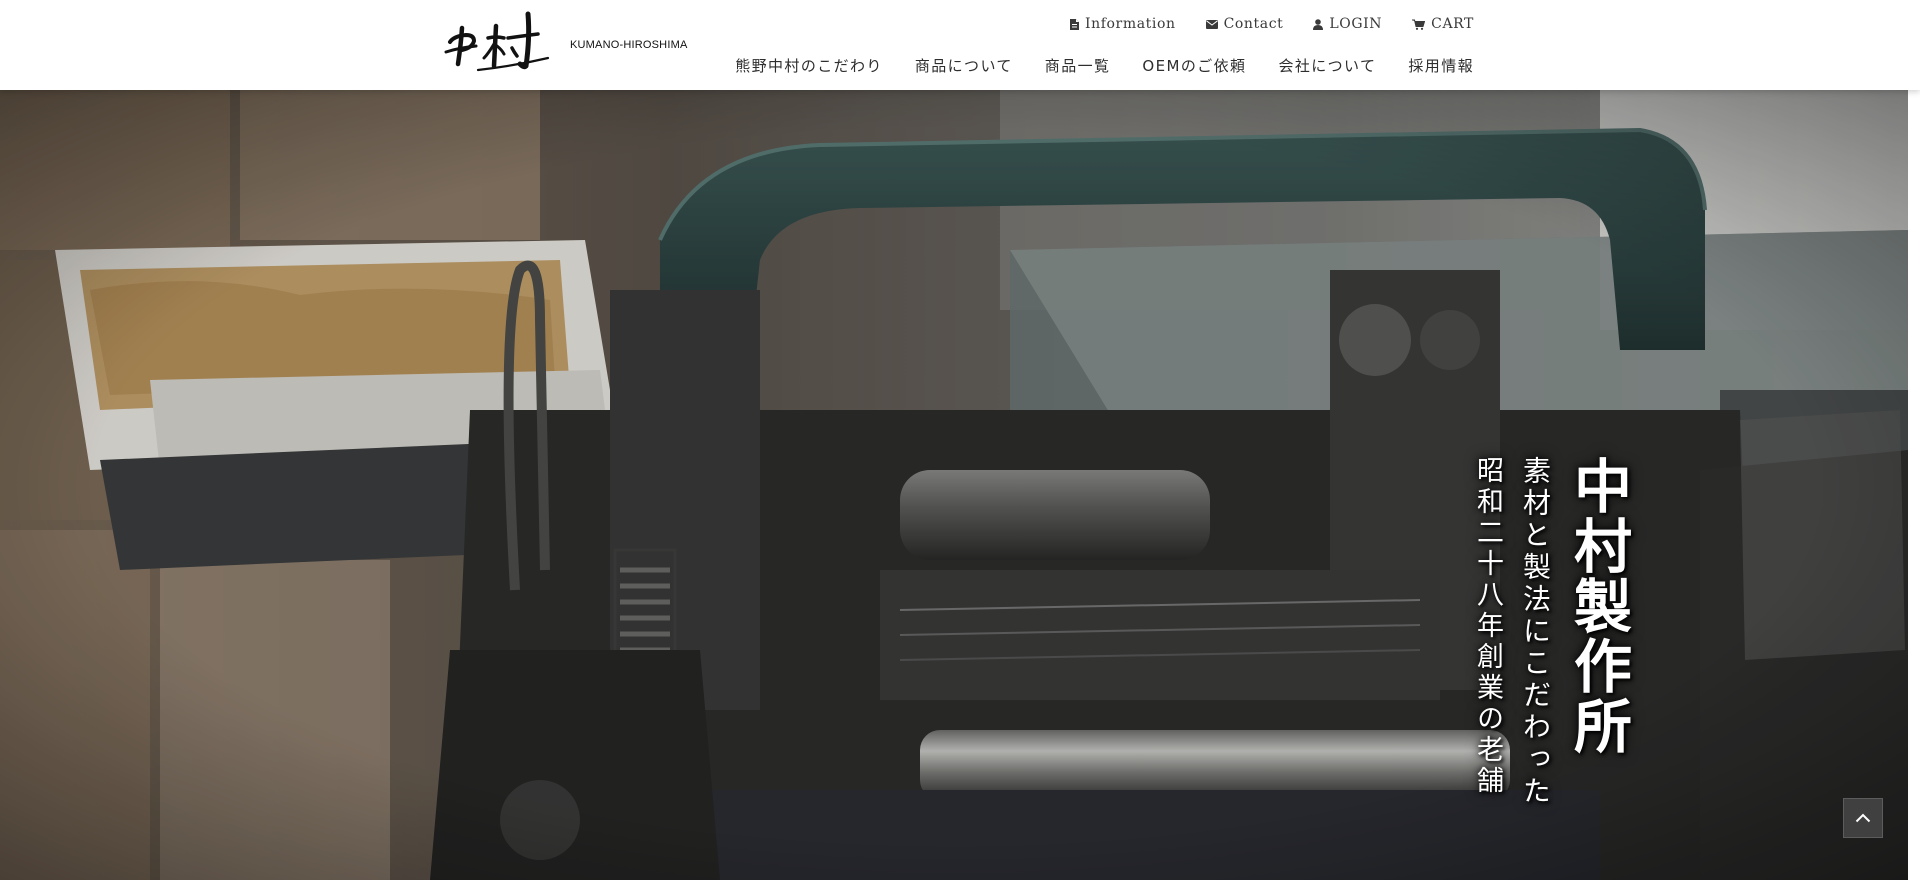  I want to click on hero-tagline-2: 昭和二十八年創業の老舗, so click(1487, 626).